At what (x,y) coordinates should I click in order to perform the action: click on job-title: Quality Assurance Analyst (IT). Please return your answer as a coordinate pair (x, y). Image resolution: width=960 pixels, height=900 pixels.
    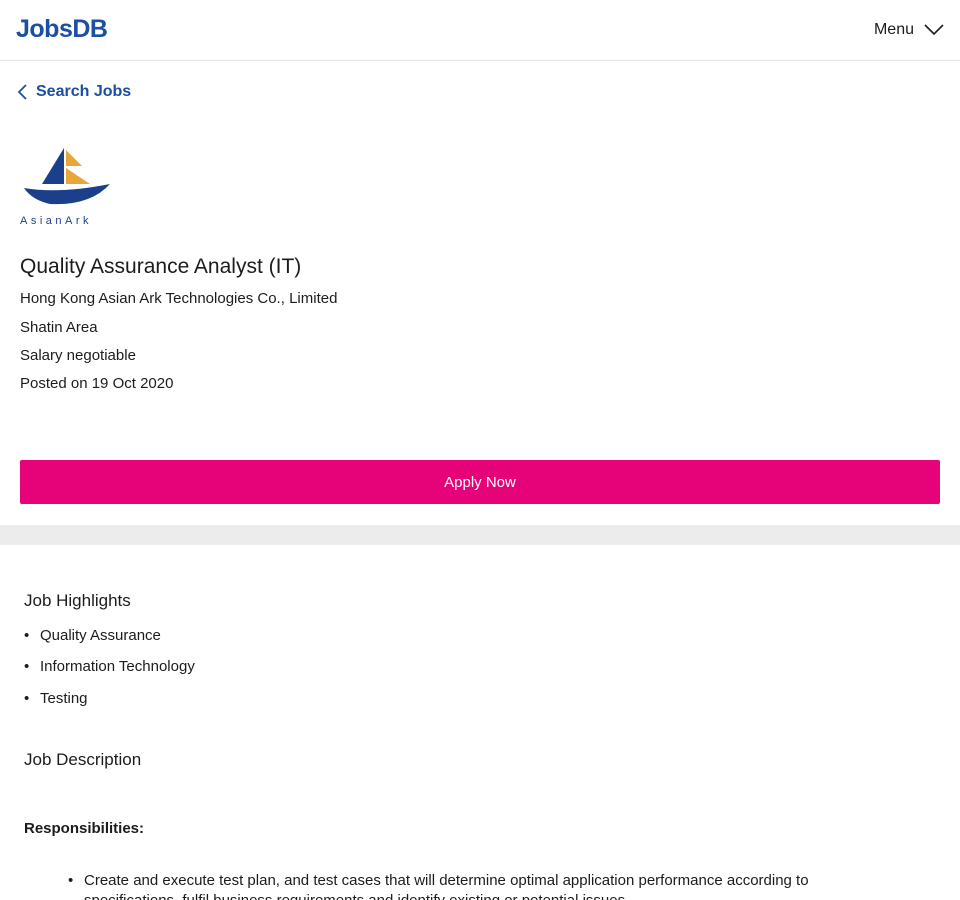
    Looking at the image, I should click on (161, 266).